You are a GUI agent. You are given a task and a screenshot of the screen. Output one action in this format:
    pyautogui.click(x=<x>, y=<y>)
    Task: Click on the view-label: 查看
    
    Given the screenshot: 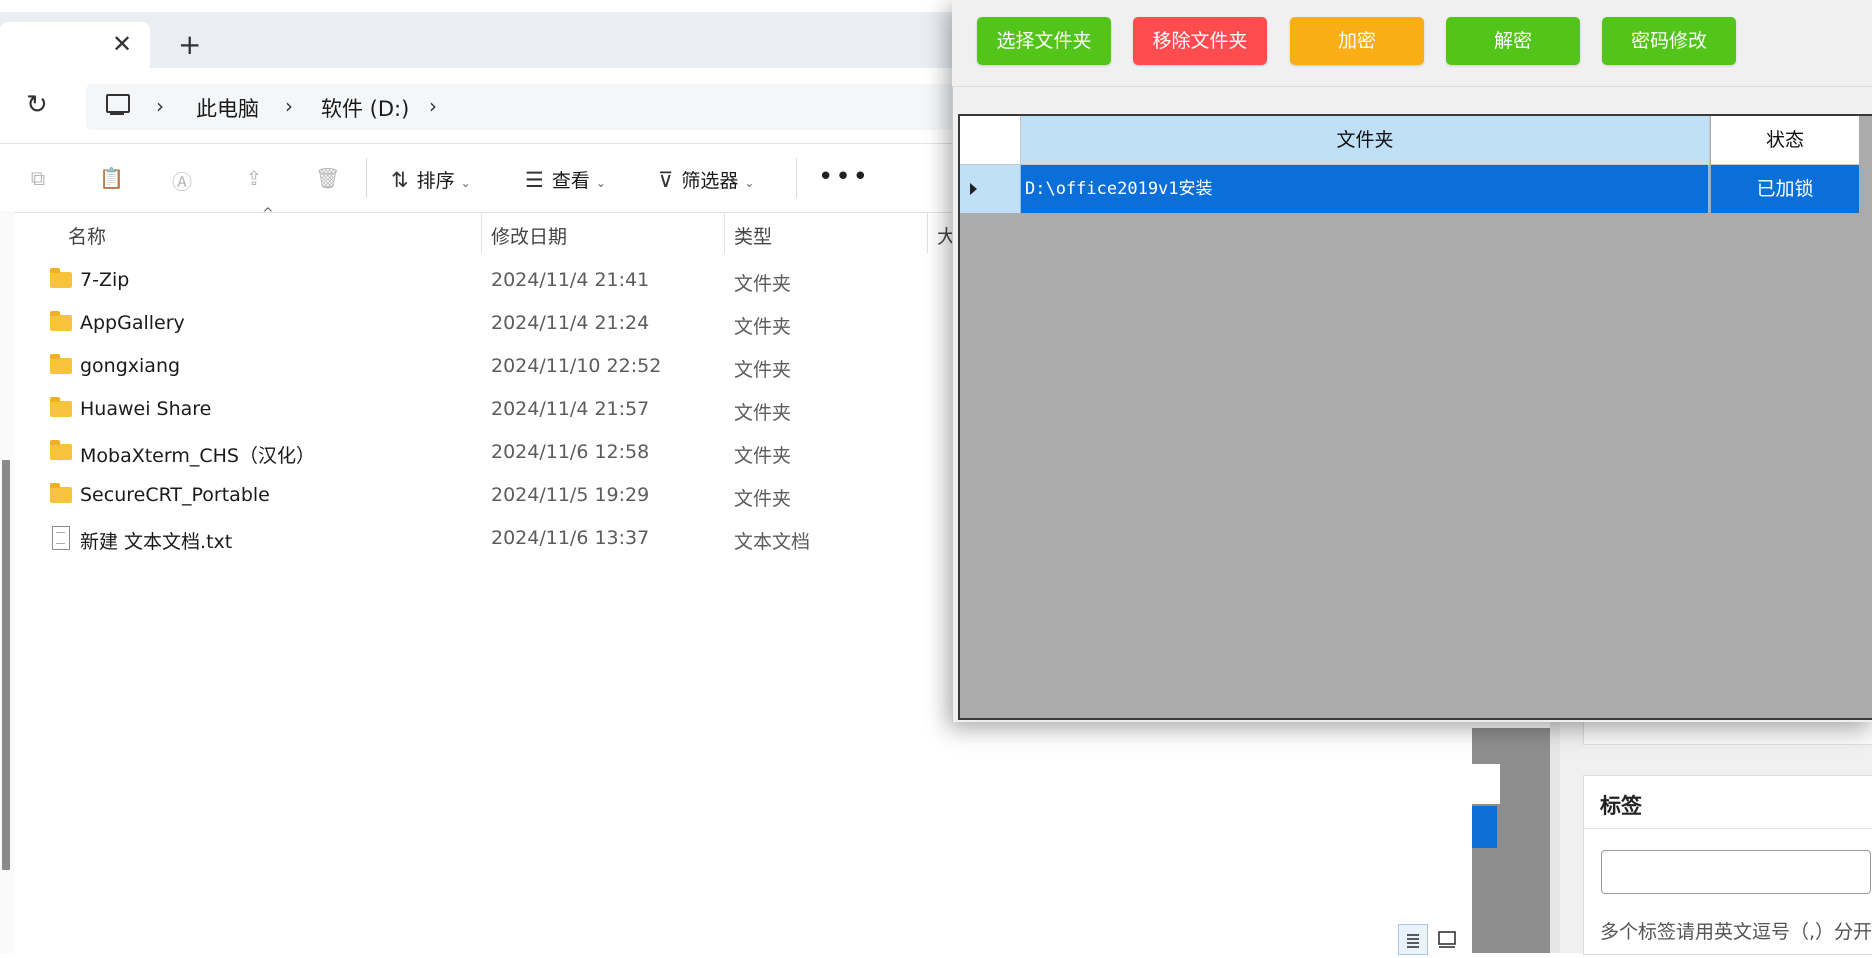 What is the action you would take?
    pyautogui.click(x=570, y=181)
    